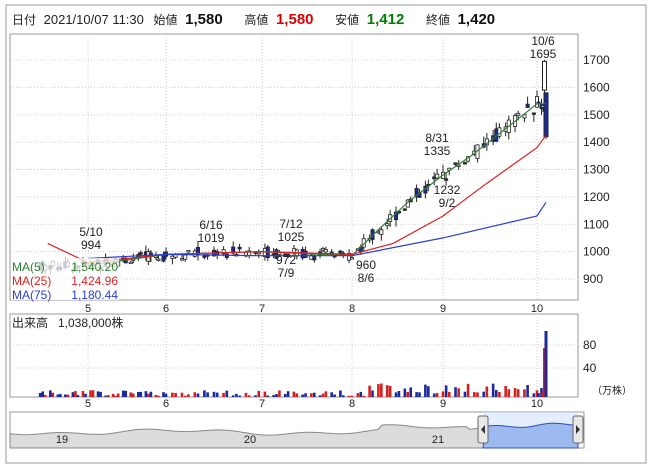  I want to click on price-tick-label: 900, so click(593, 279).